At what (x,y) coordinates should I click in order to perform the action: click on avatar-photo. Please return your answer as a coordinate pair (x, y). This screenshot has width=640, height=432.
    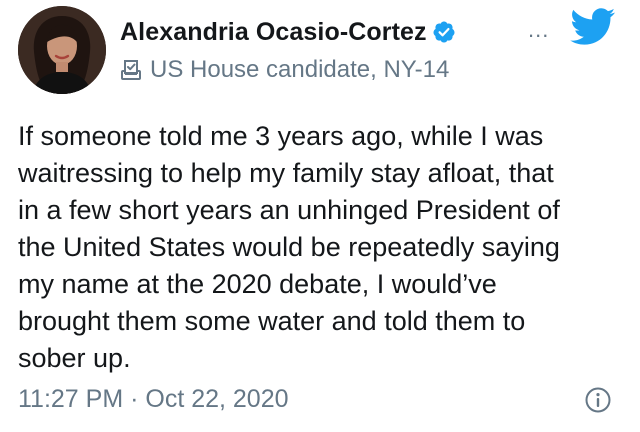
    Looking at the image, I should click on (62, 50).